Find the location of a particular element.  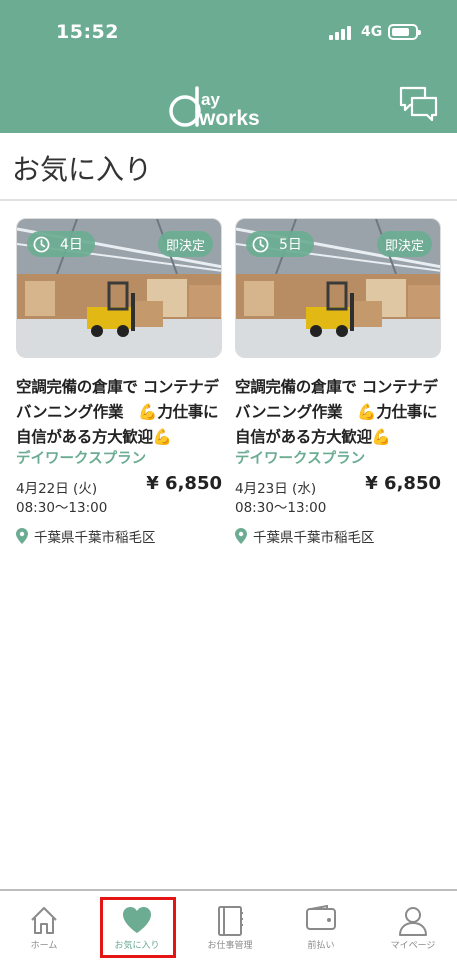

days-label: 4日 is located at coordinates (71, 245).